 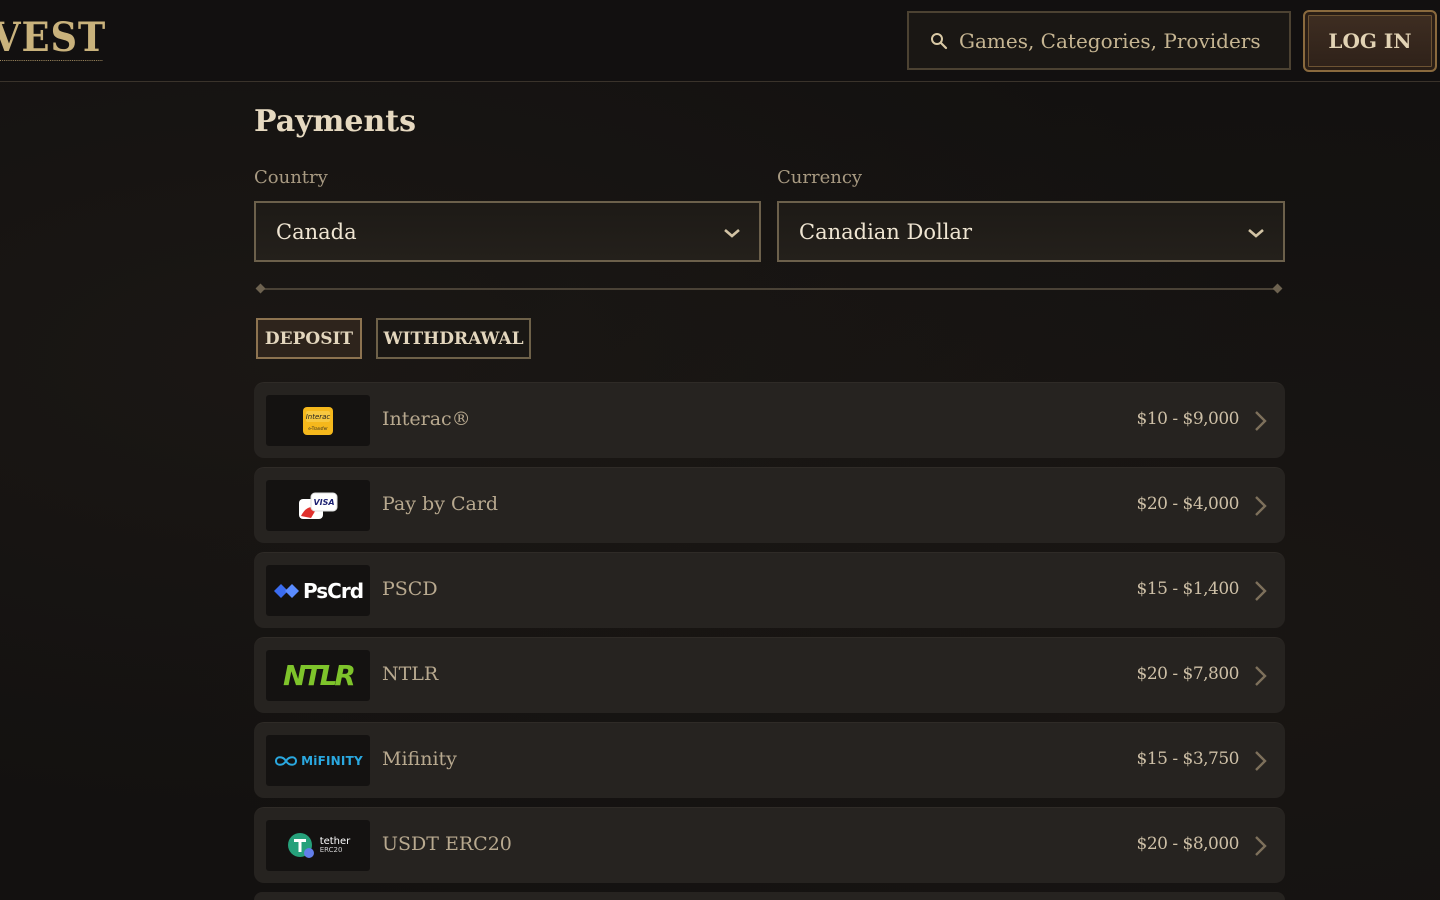 What do you see at coordinates (769, 289) in the screenshot?
I see `section-divider` at bounding box center [769, 289].